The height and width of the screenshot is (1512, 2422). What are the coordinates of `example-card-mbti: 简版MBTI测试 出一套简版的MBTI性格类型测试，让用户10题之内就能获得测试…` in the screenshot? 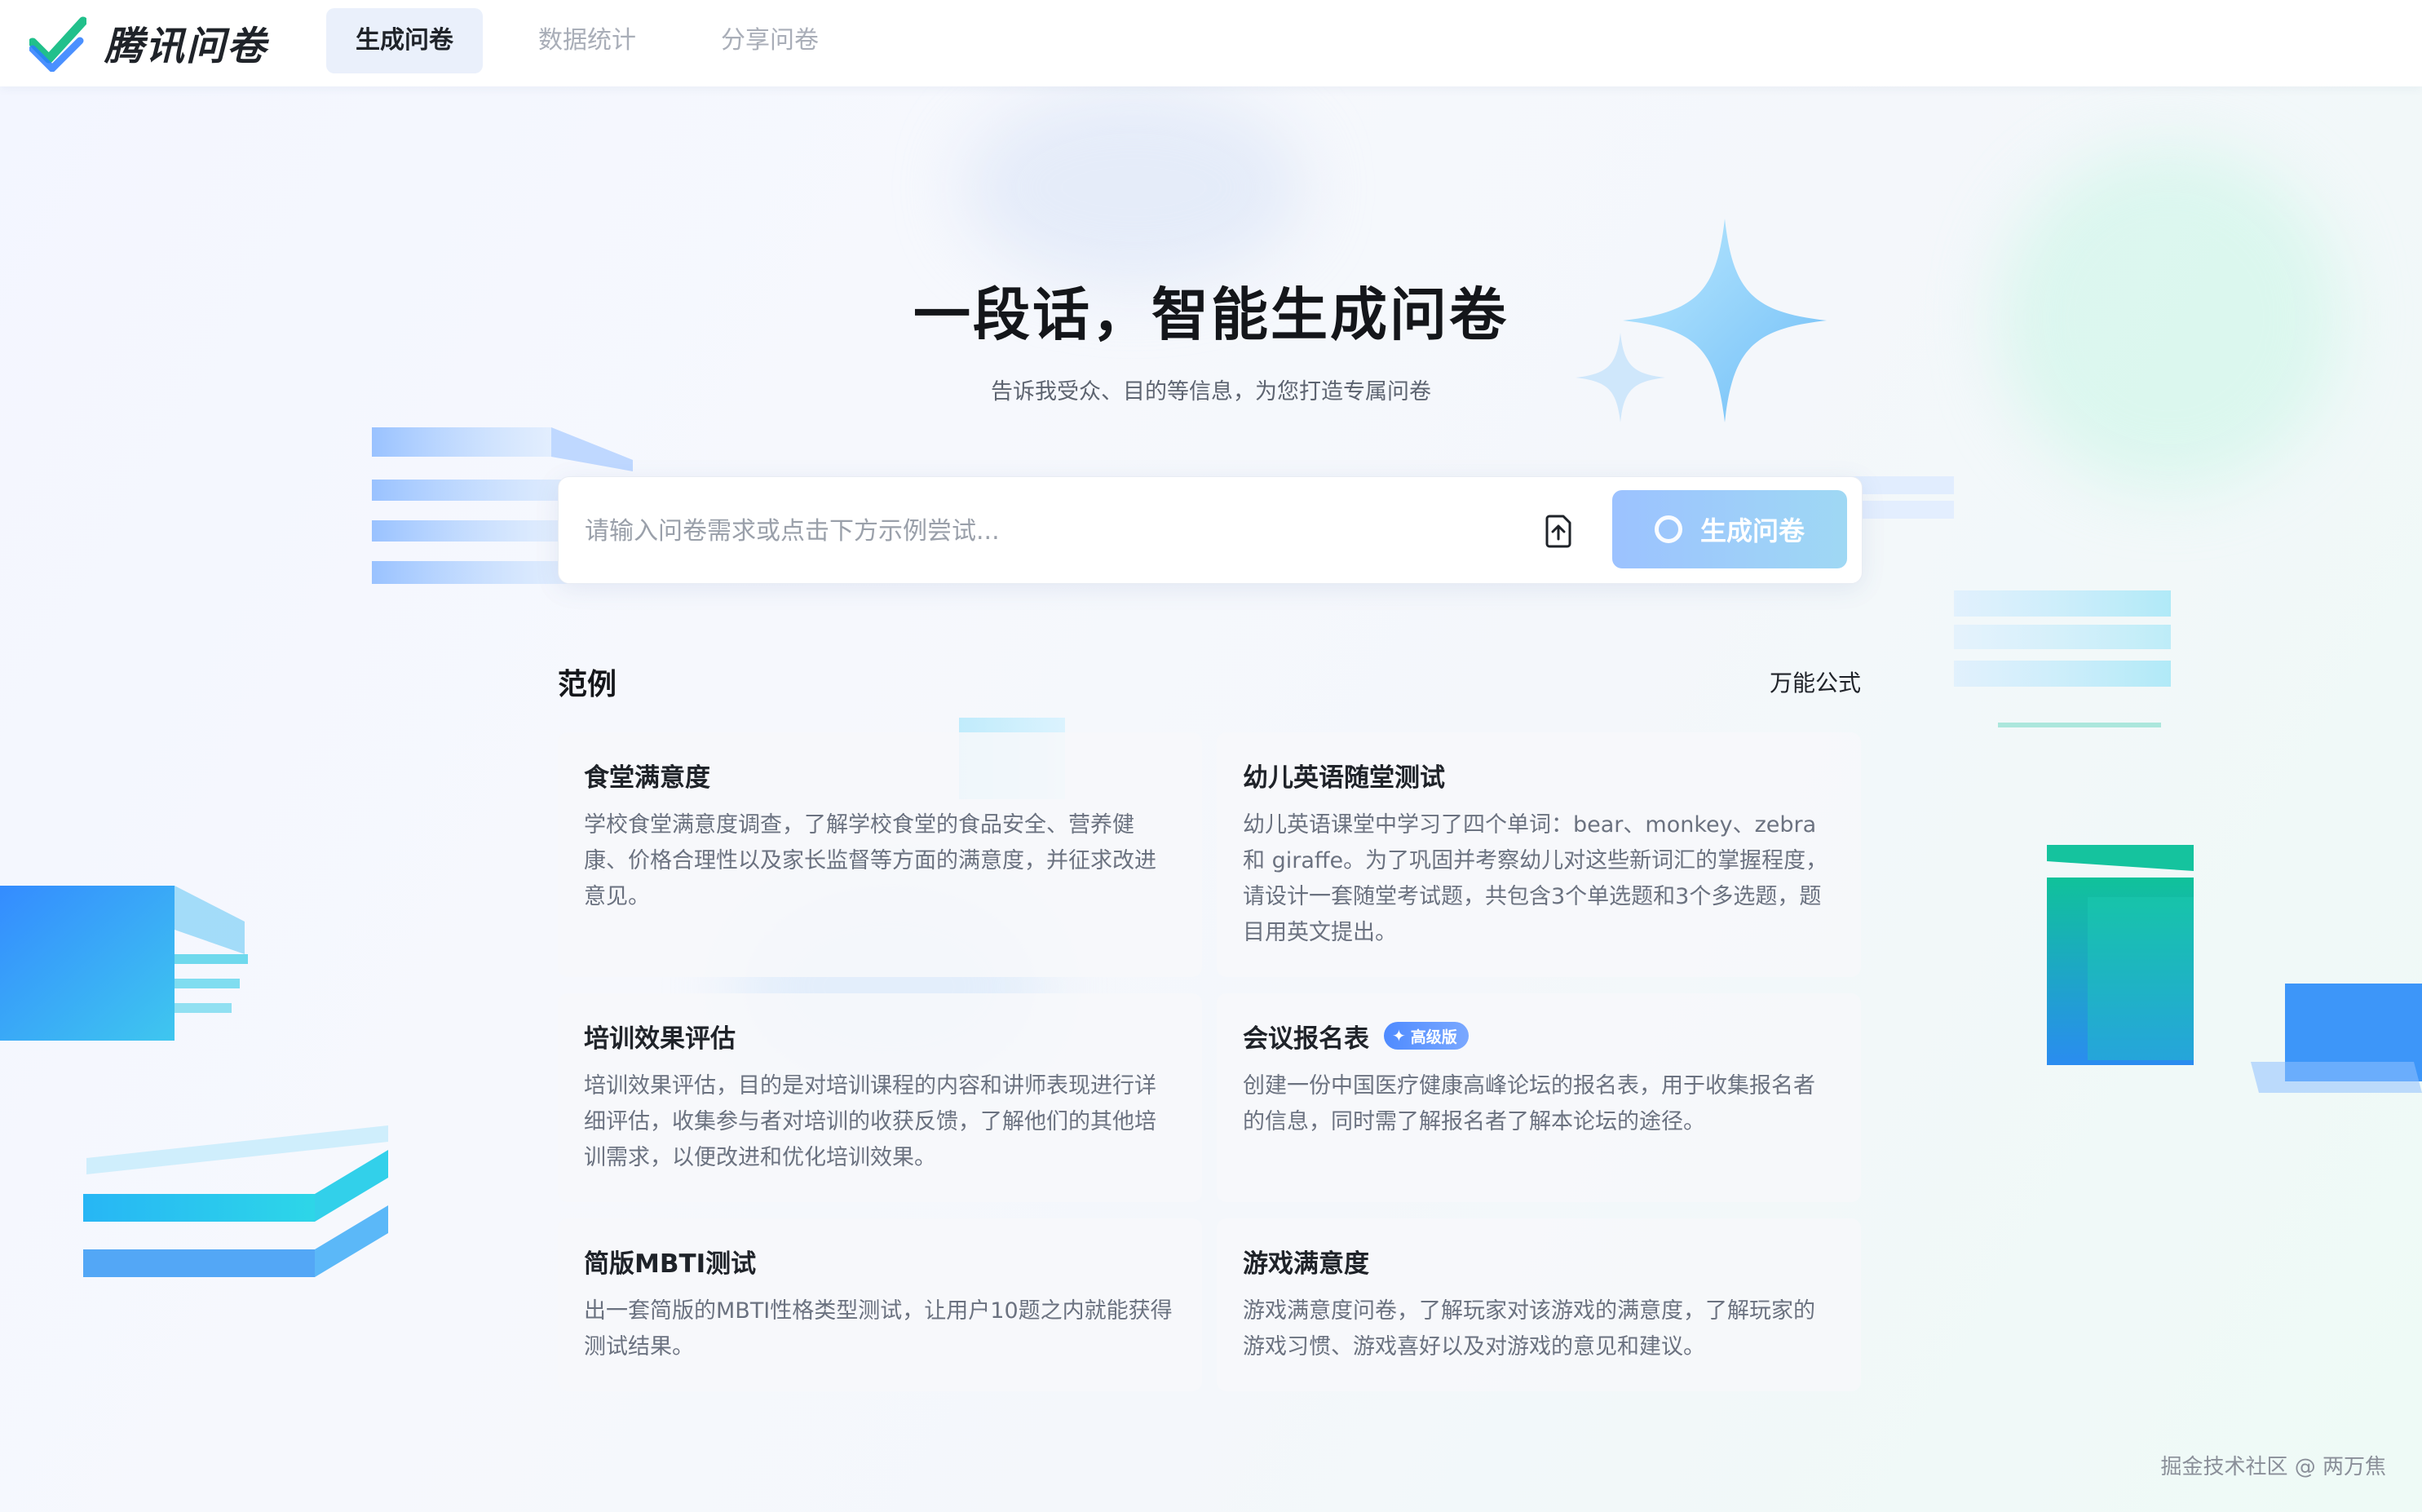 It's located at (880, 1304).